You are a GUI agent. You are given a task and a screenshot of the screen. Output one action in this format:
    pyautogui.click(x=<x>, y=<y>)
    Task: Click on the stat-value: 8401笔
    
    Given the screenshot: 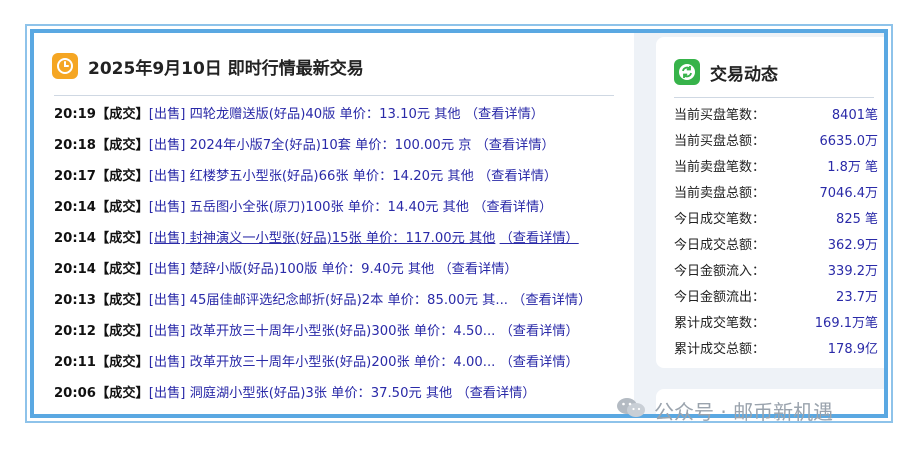 What is the action you would take?
    pyautogui.click(x=854, y=115)
    